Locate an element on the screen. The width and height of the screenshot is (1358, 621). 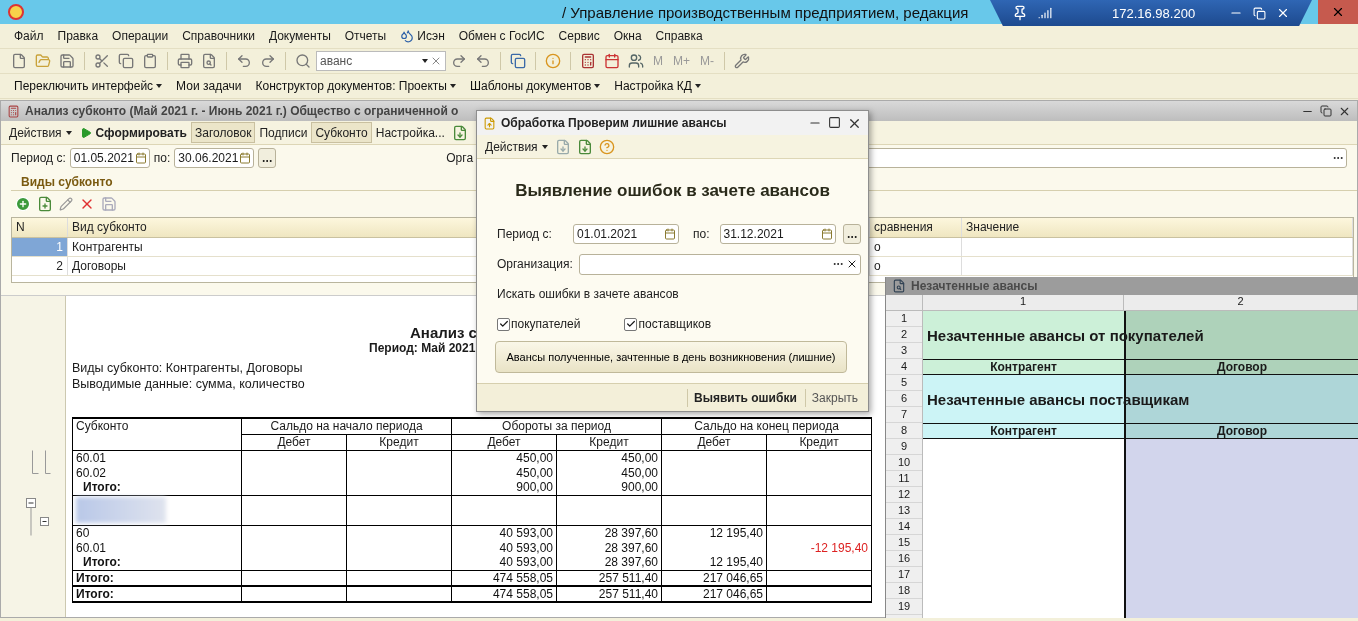
date-field: 30.06.2021 is located at coordinates (214, 158).